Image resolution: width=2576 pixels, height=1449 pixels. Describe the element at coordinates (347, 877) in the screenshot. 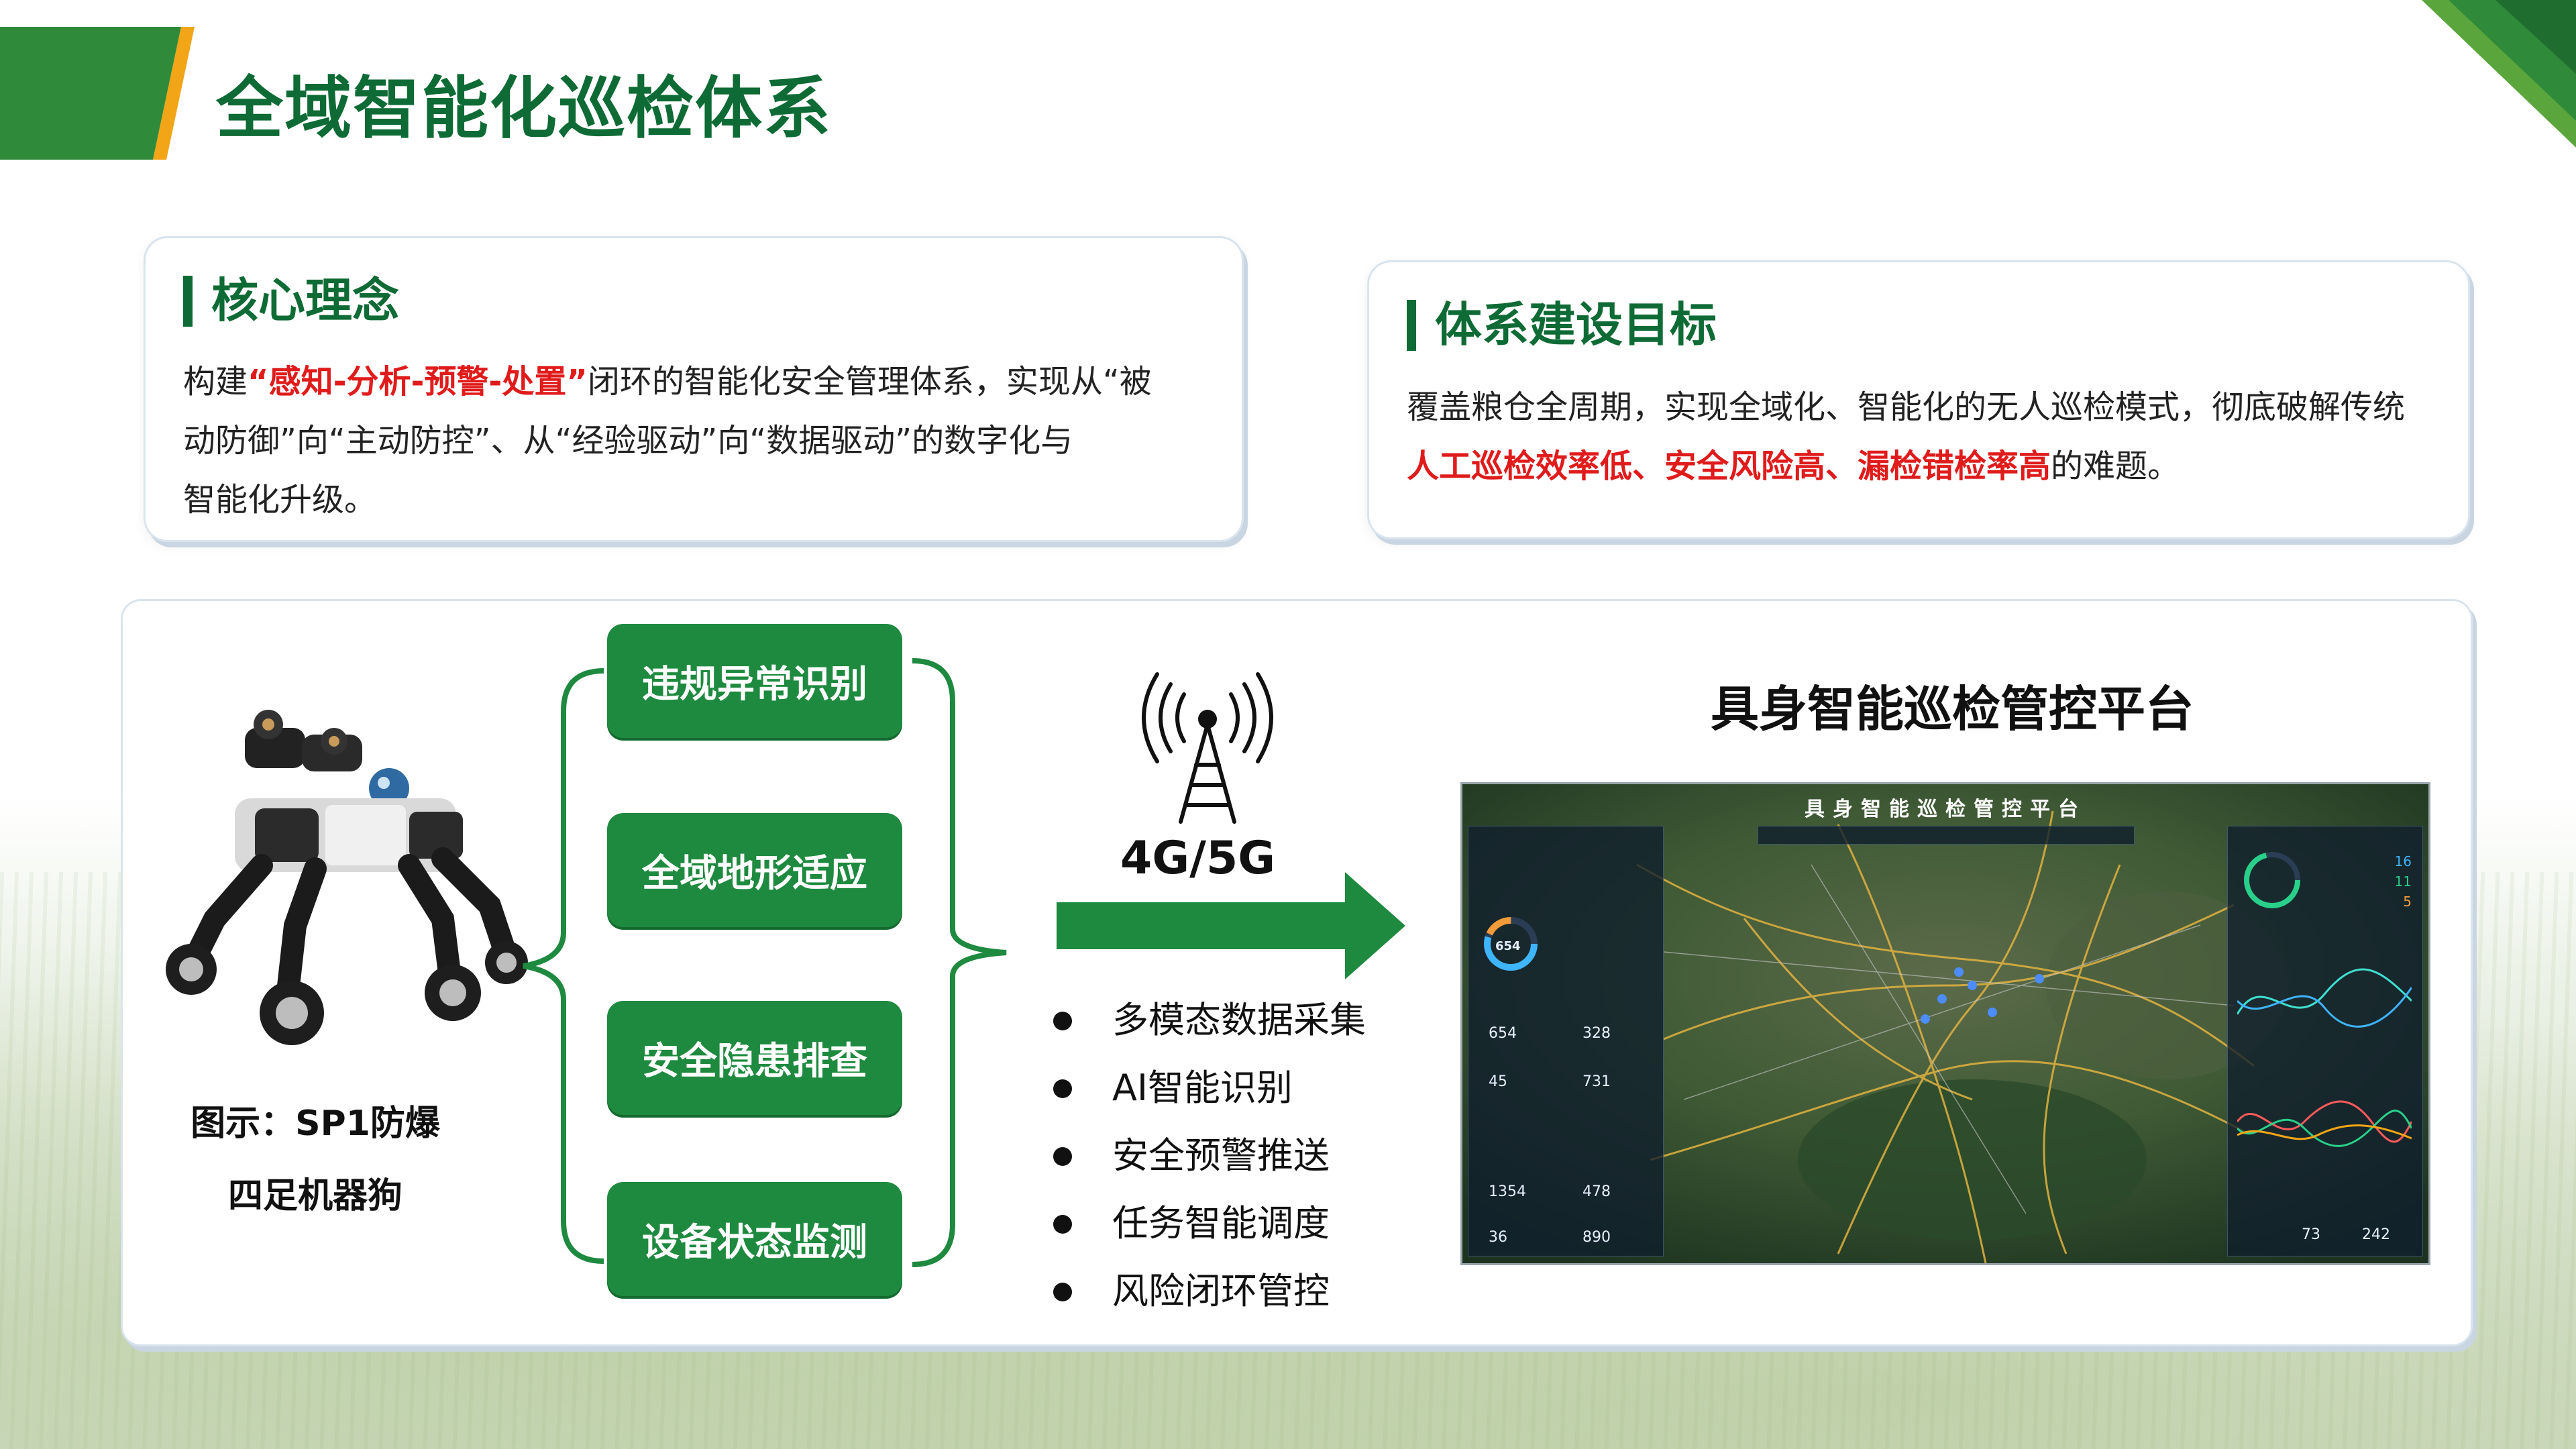

I see `robot-dog-image` at that location.